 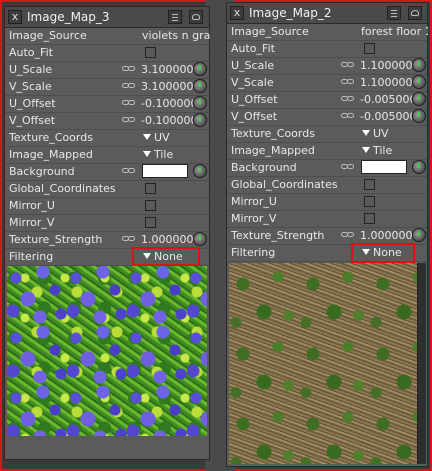 I want to click on panel-title-bar: x Image_Map_2, so click(x=327, y=13).